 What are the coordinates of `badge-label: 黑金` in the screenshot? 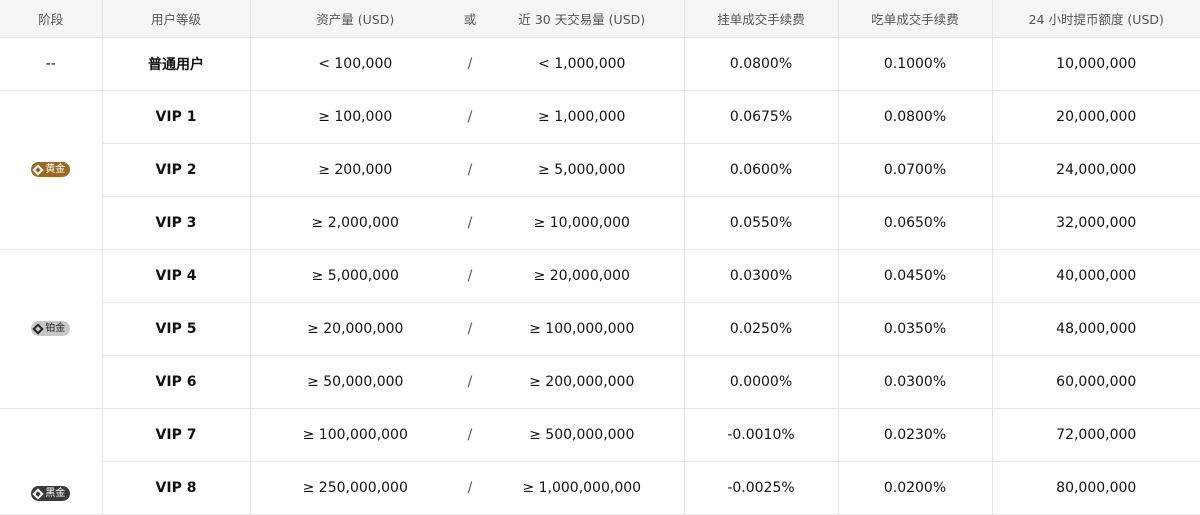 It's located at (55, 493).